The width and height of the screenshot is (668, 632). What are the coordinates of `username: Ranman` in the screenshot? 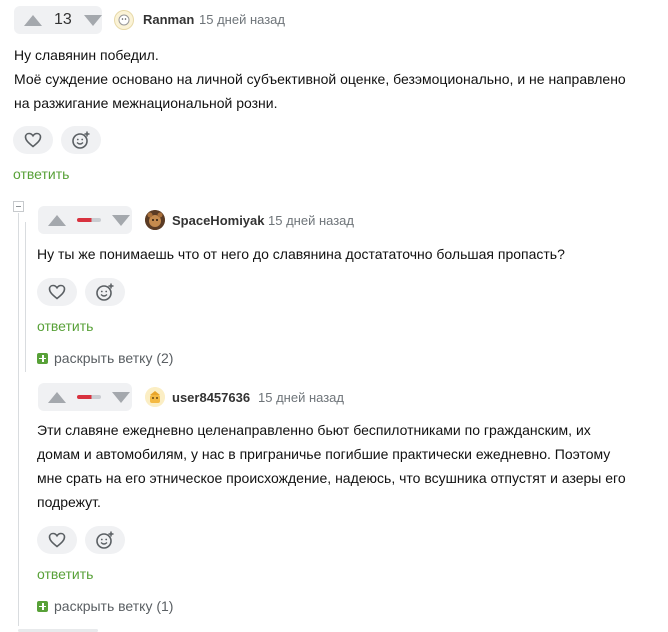 It's located at (168, 19).